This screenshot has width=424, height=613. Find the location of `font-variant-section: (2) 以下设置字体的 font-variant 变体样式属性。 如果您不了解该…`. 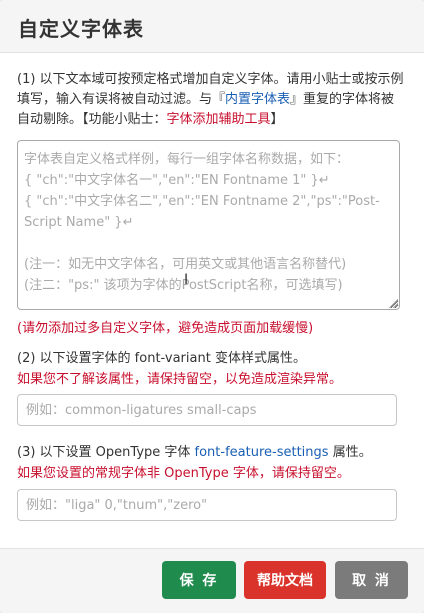

font-variant-section: (2) 以下设置字体的 font-variant 变体样式属性。 如果您不了解该… is located at coordinates (212, 369).